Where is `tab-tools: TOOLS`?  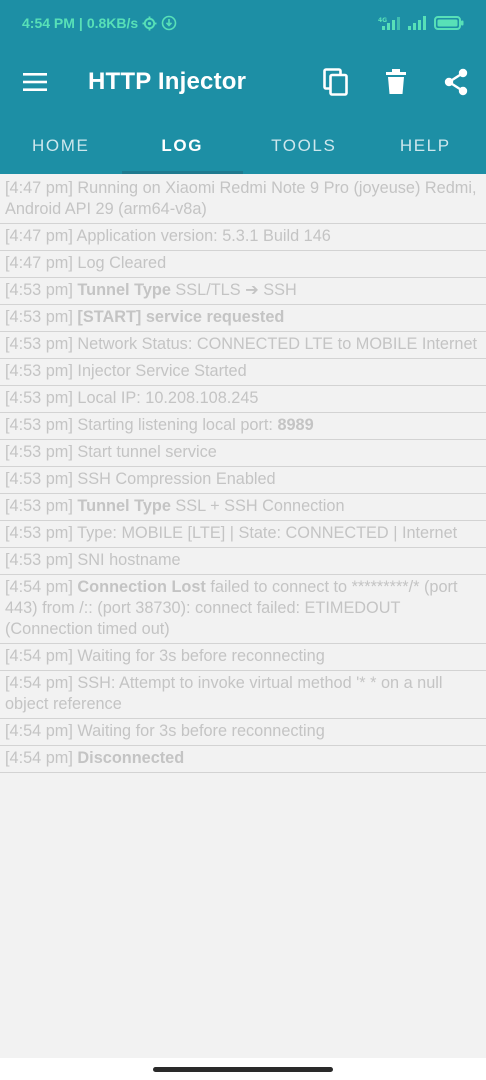
tab-tools: TOOLS is located at coordinates (304, 146).